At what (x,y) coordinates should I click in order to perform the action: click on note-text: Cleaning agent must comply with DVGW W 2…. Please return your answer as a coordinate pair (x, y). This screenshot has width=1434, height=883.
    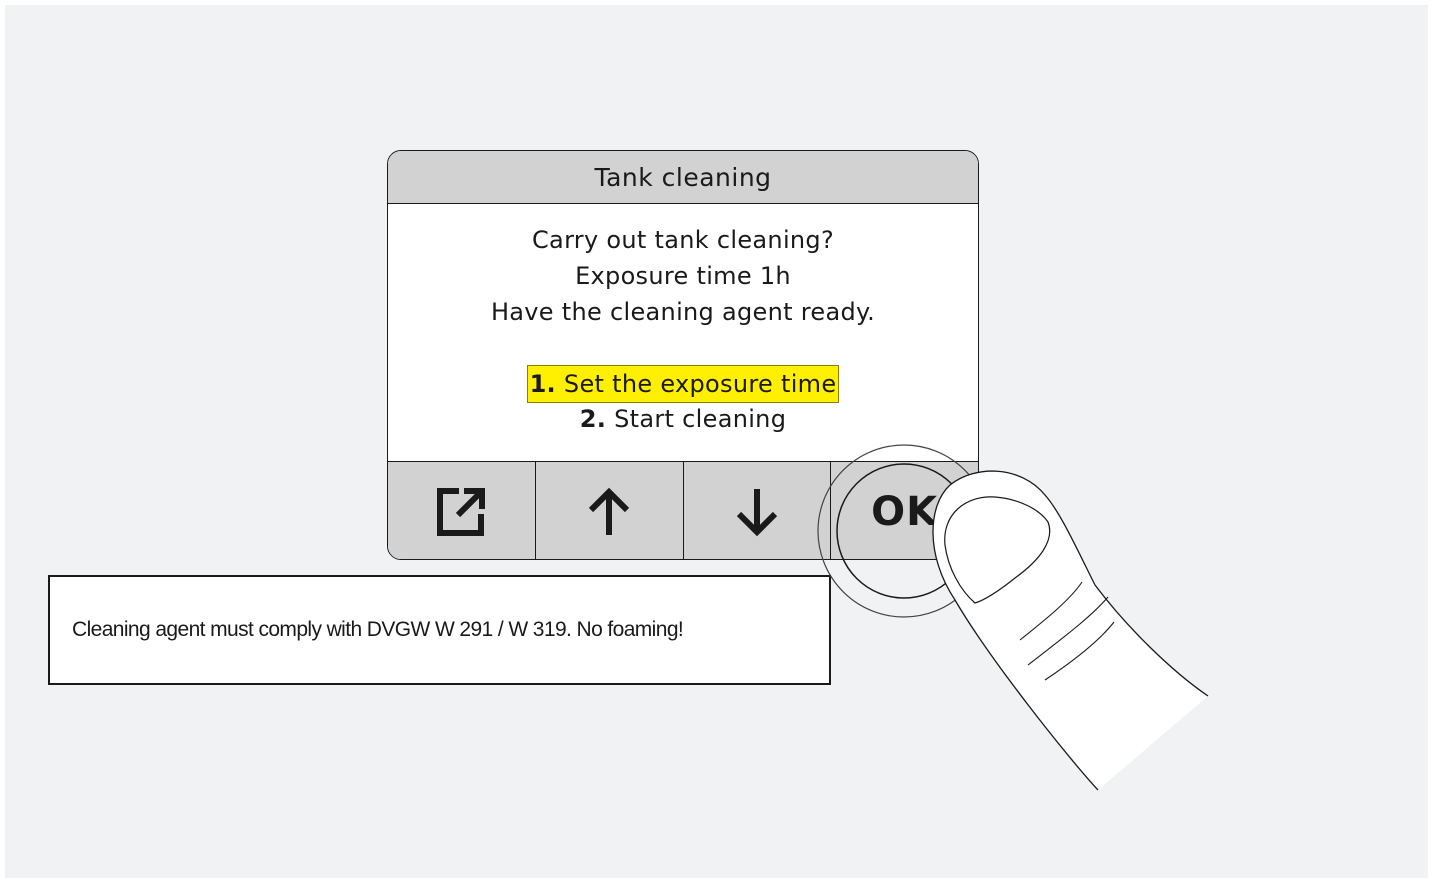
    Looking at the image, I should click on (378, 629).